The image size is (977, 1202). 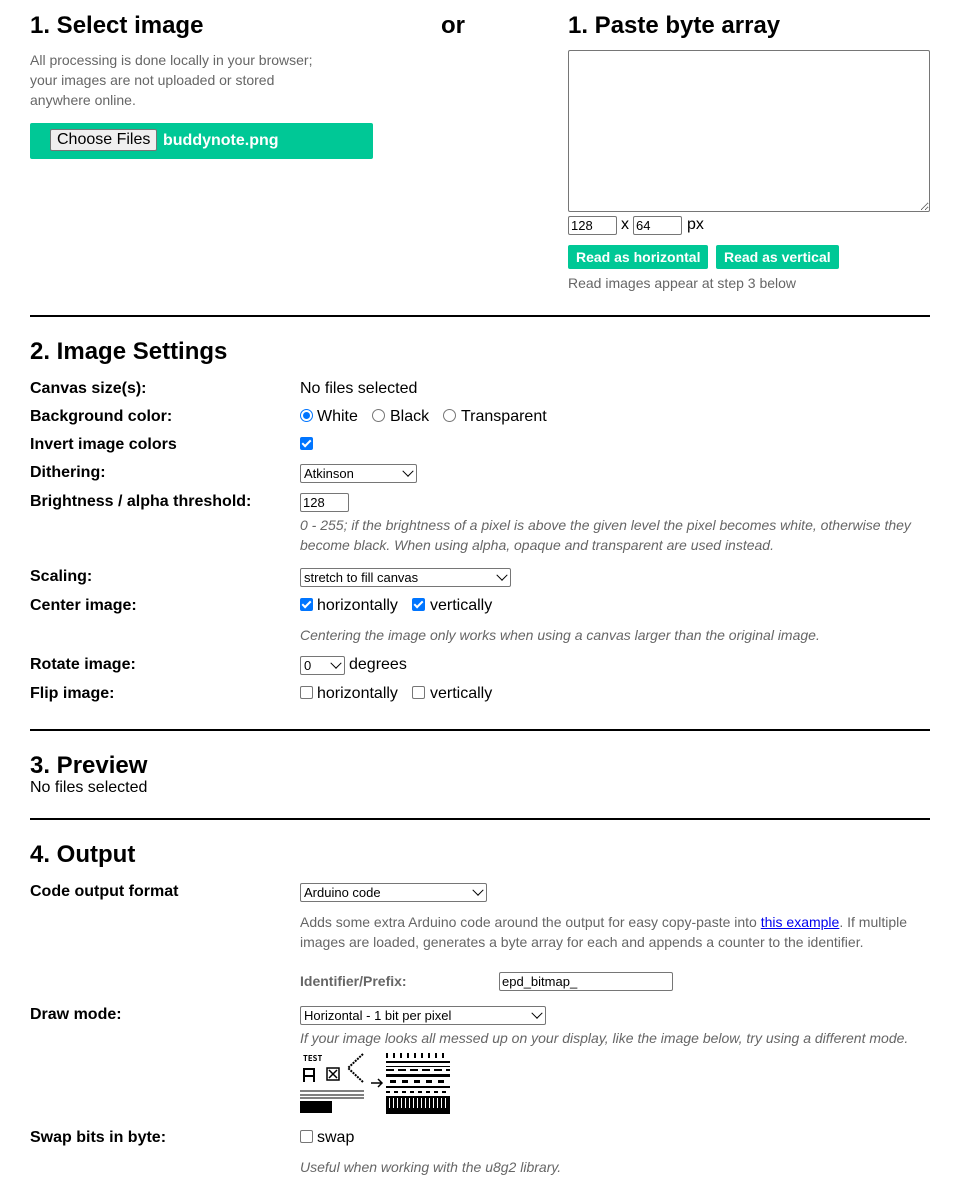 What do you see at coordinates (83, 854) in the screenshot?
I see `output-title: 4. Output` at bounding box center [83, 854].